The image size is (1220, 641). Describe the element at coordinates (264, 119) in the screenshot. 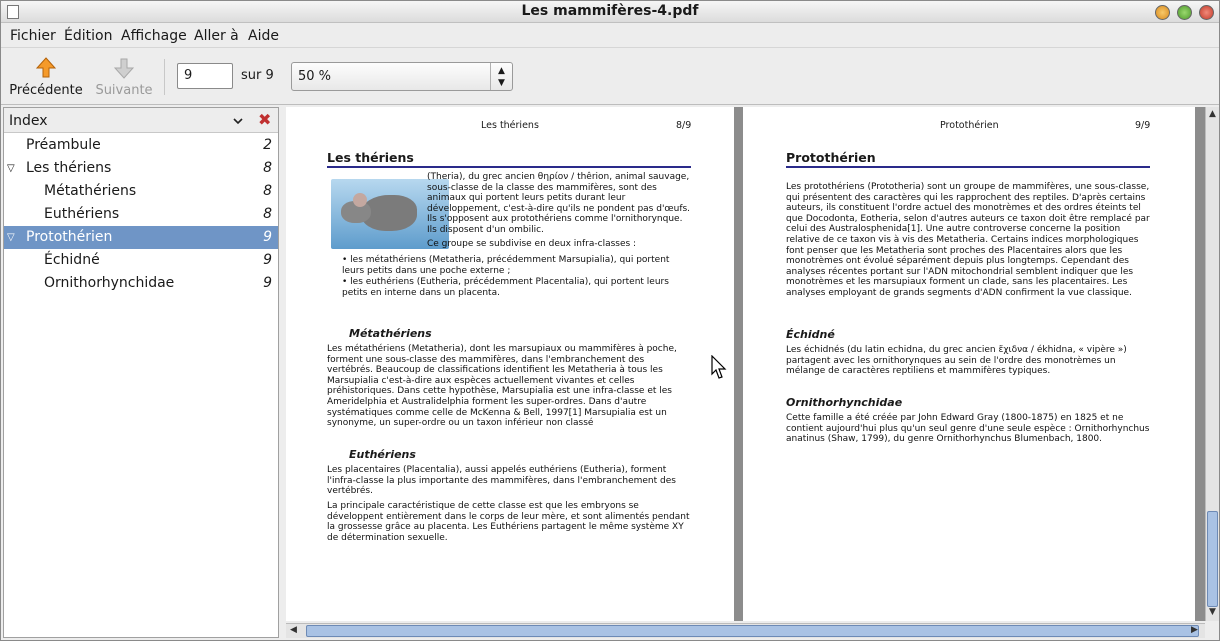

I see `close-sidebar-icon: ✖` at that location.